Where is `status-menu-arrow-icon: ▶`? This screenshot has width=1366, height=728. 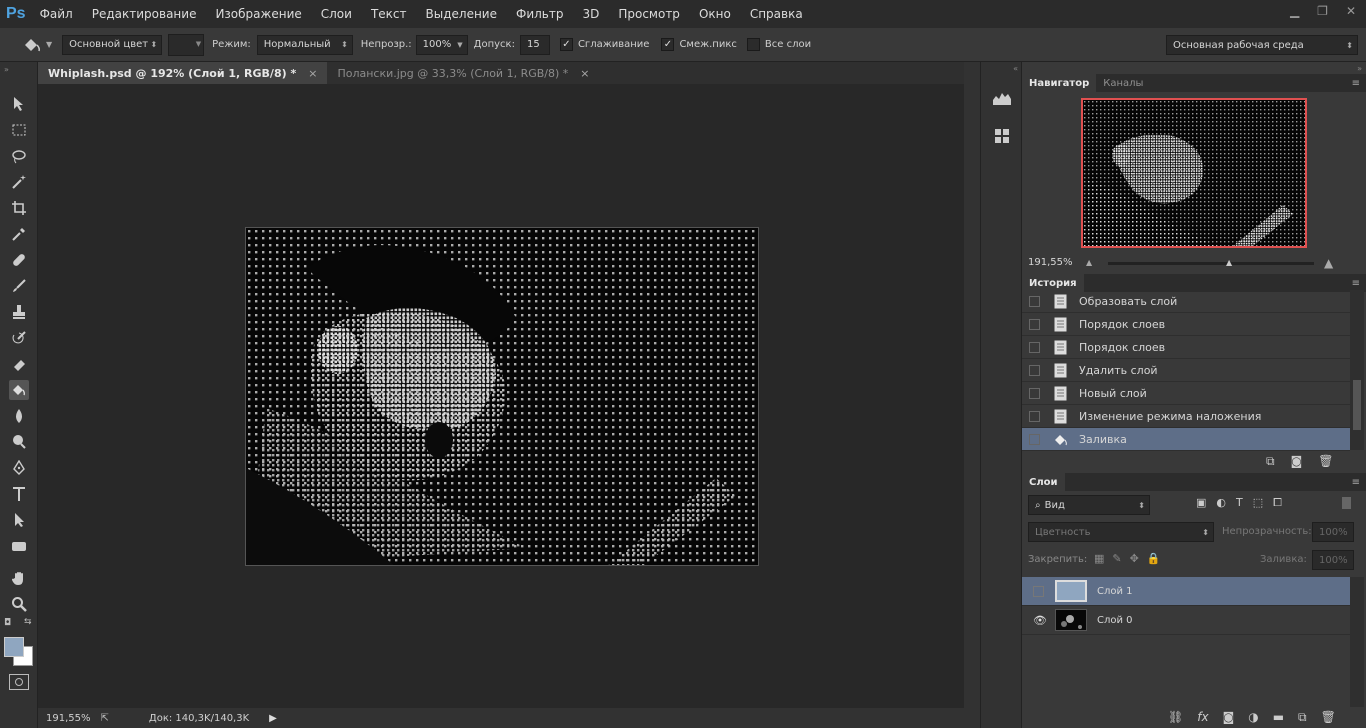
status-menu-arrow-icon: ▶ is located at coordinates (273, 718).